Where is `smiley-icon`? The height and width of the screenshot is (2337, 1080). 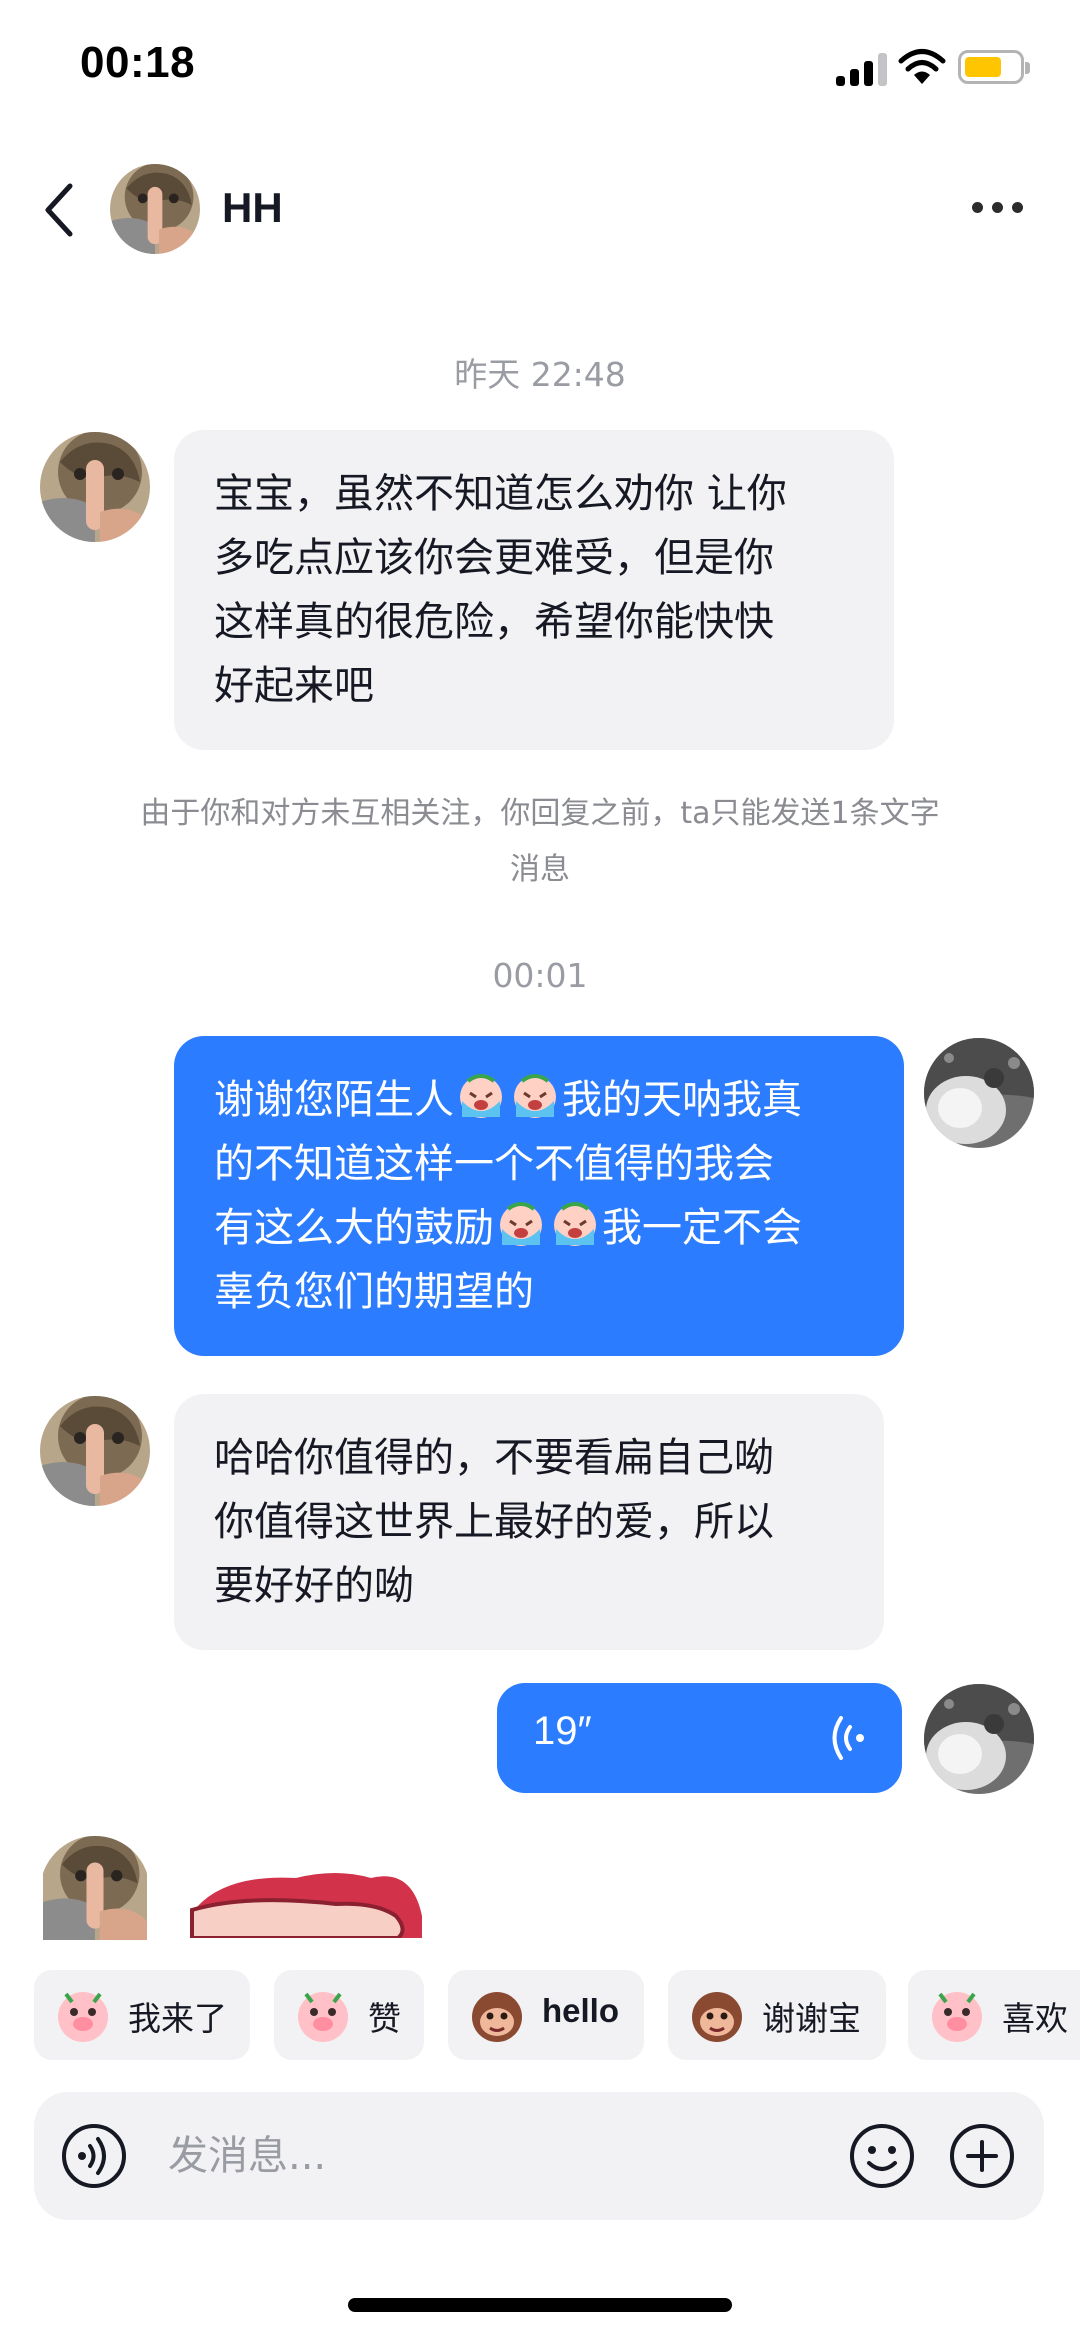 smiley-icon is located at coordinates (882, 2156).